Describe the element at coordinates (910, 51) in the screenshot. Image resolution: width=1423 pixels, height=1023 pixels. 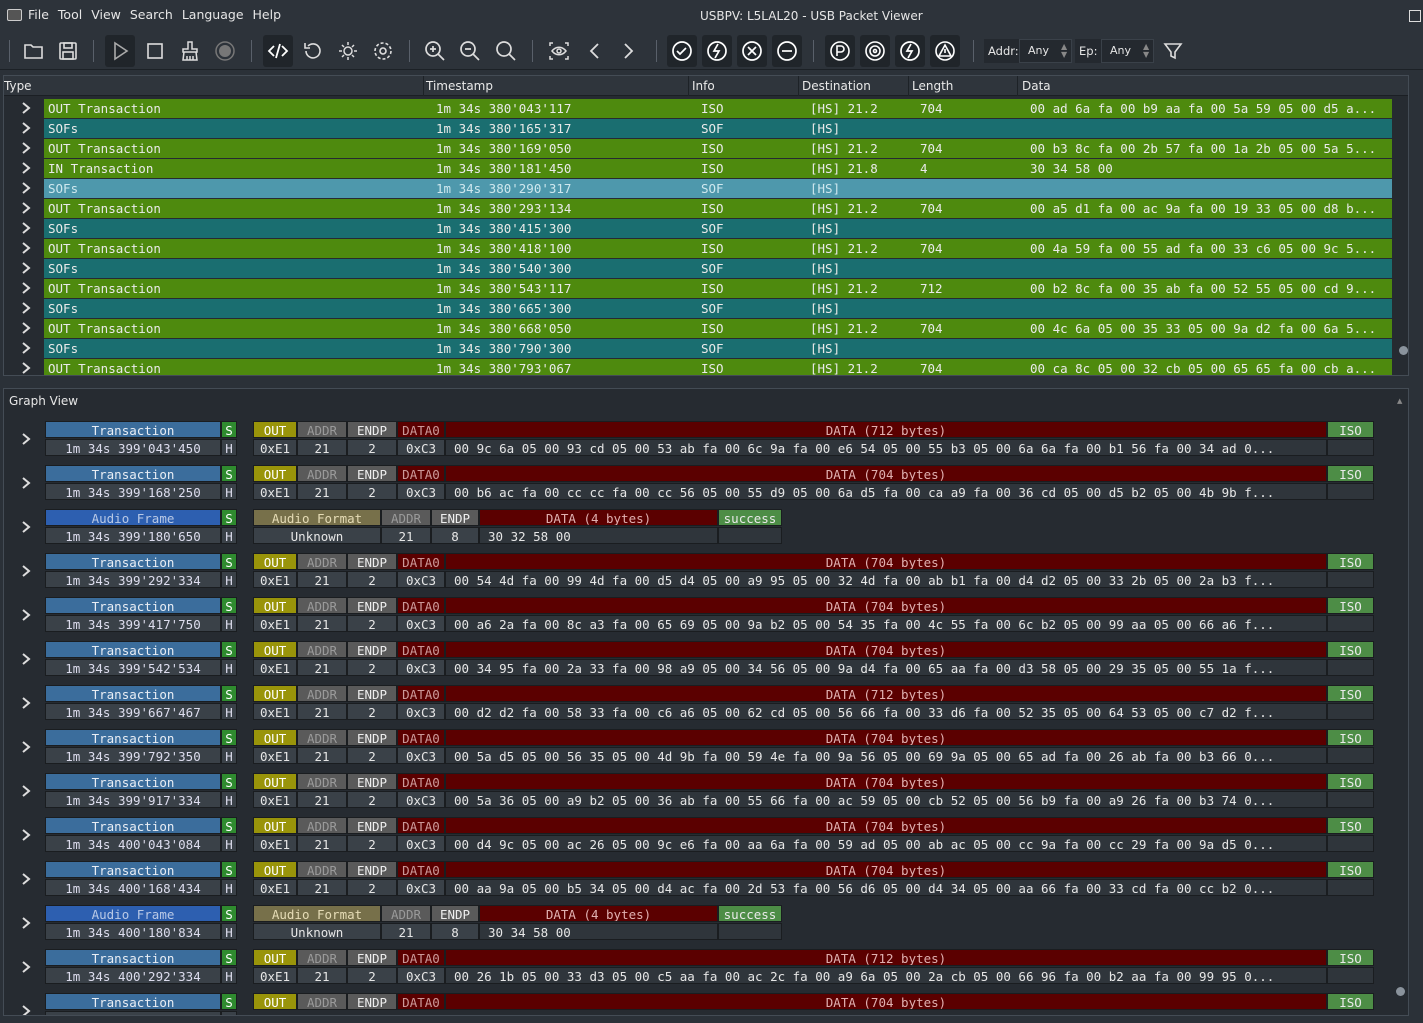
I see `filter-error-icon` at that location.